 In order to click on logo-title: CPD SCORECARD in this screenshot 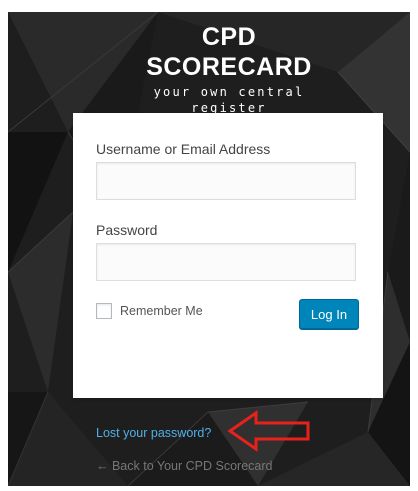, I will do `click(229, 52)`.